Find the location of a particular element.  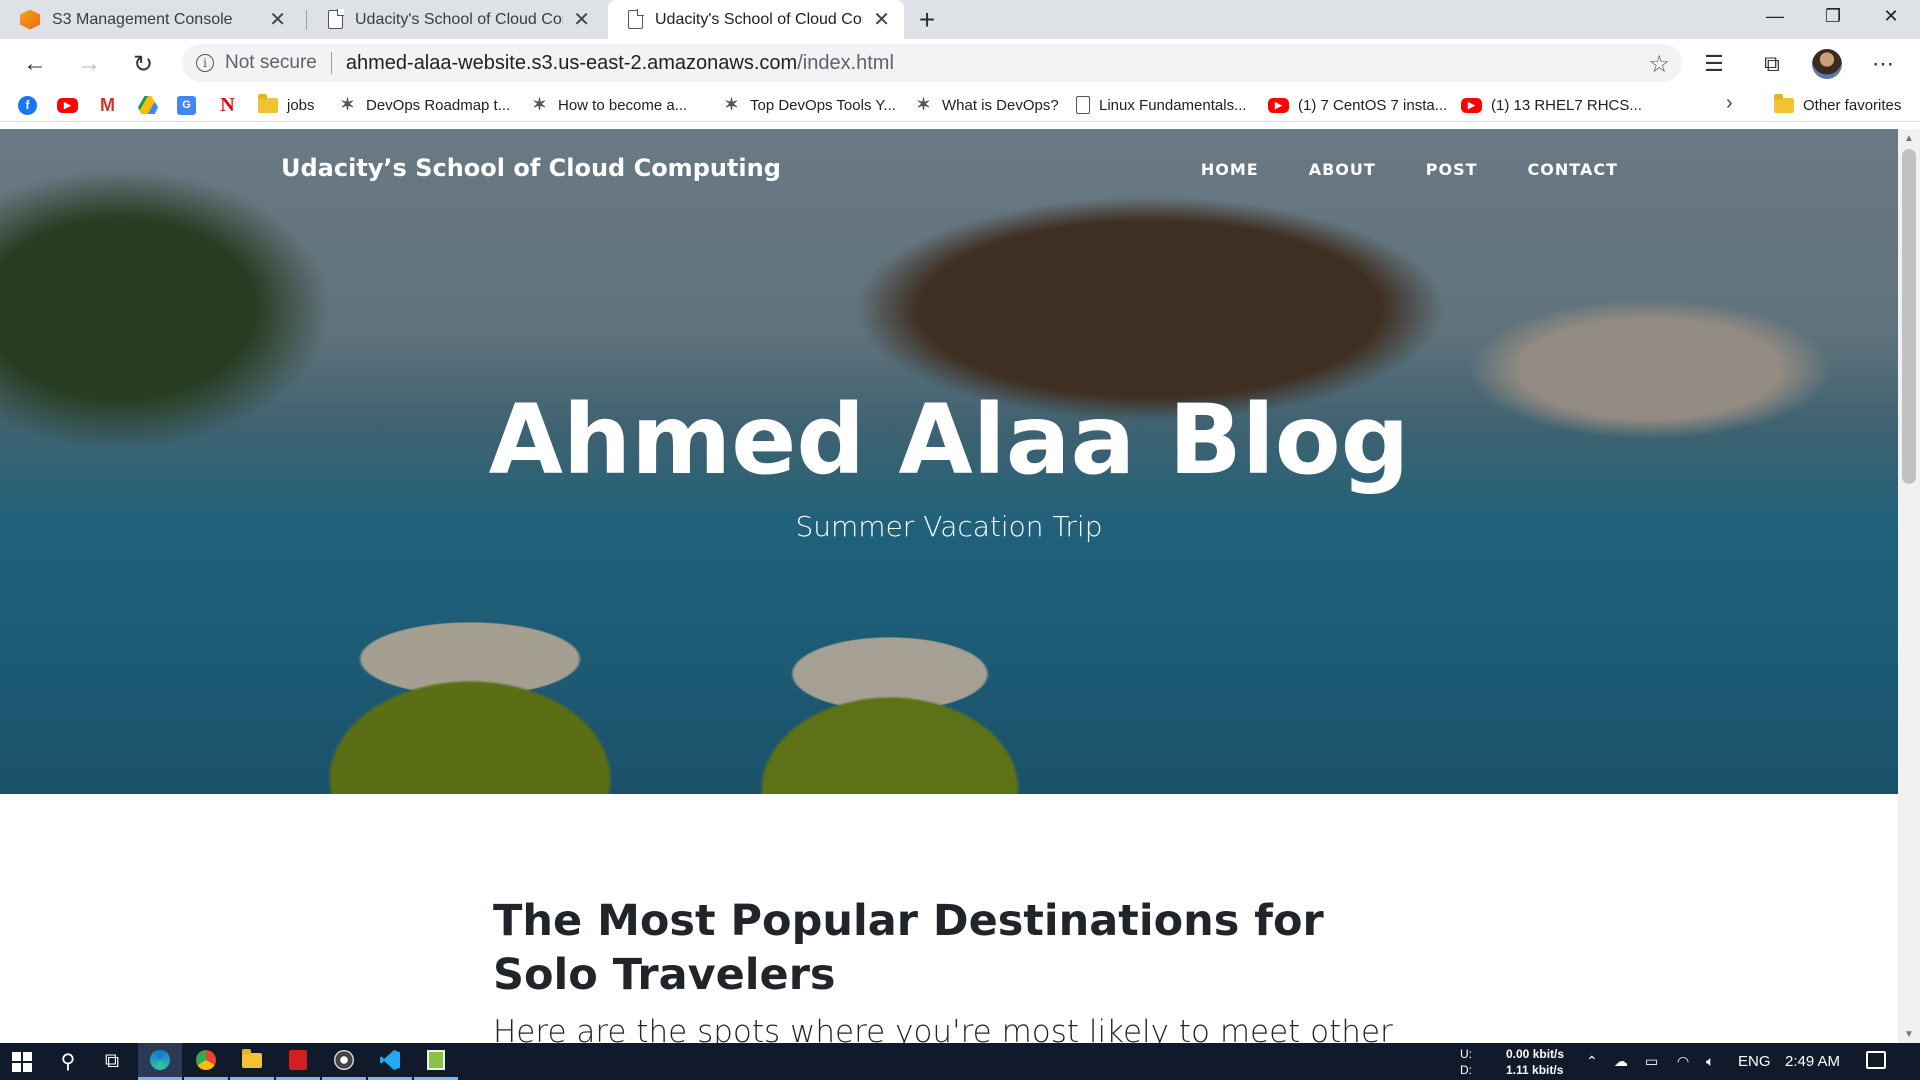

folder-icon is located at coordinates (268, 103).